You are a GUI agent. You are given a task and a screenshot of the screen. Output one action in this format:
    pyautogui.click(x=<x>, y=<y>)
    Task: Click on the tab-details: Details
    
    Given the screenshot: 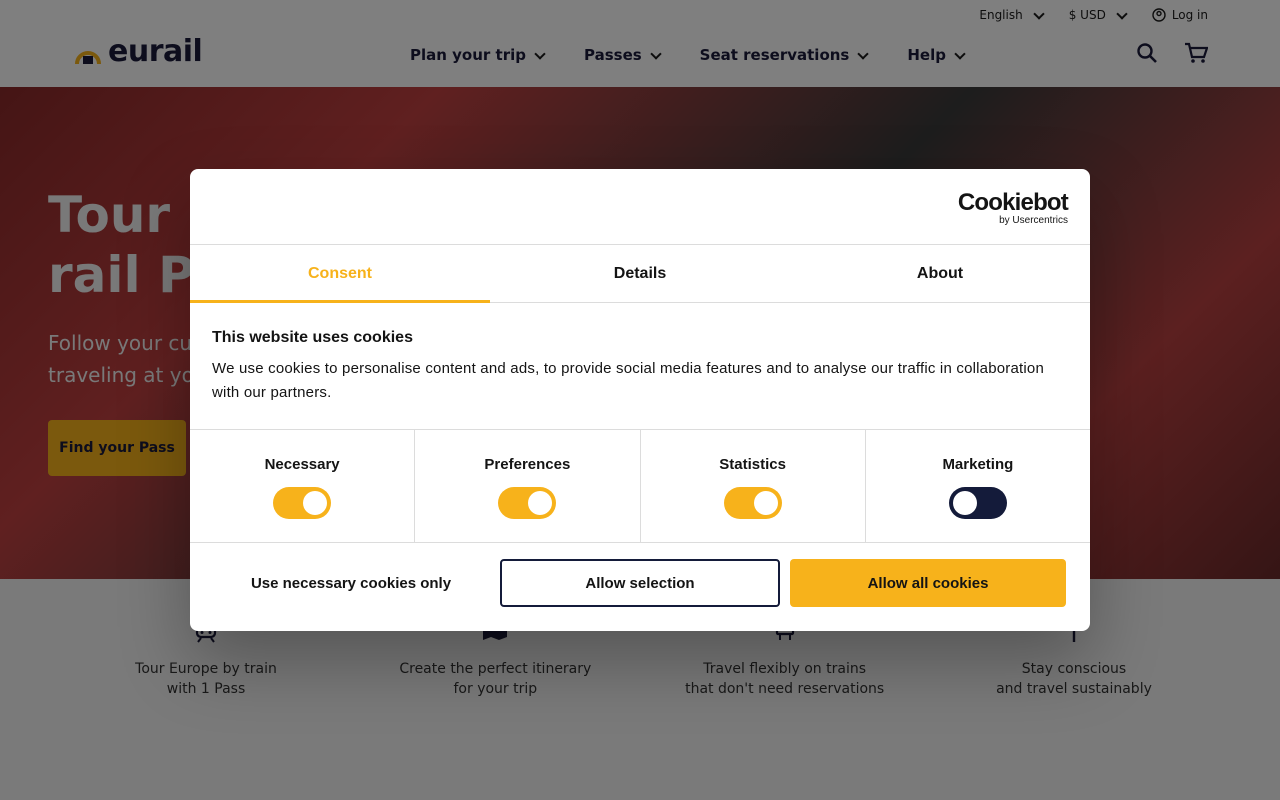 What is the action you would take?
    pyautogui.click(x=640, y=273)
    